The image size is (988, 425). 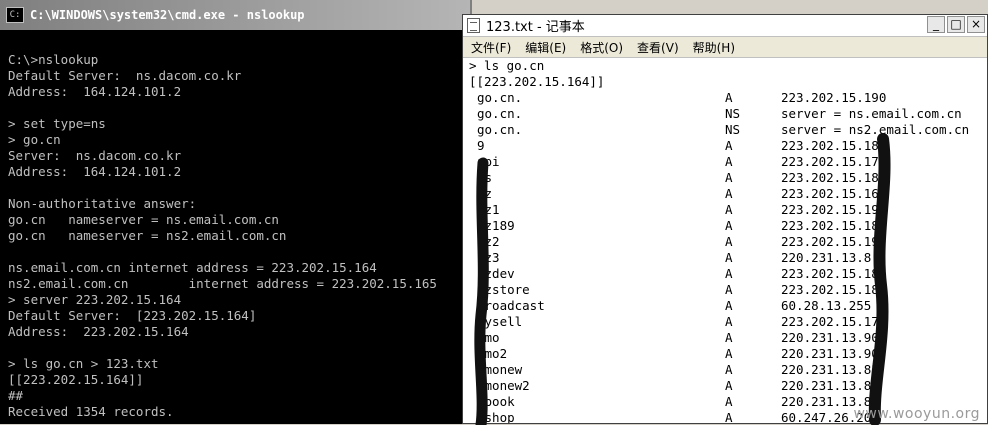 I want to click on dns-record-row: go.cn. NS server = ns.email.com.cn, so click(x=725, y=114).